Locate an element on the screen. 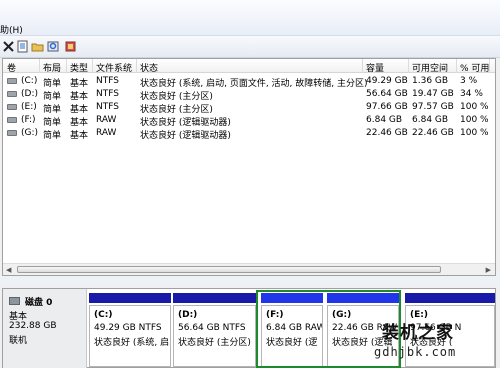  volume-free: 22.46 GB is located at coordinates (433, 133).